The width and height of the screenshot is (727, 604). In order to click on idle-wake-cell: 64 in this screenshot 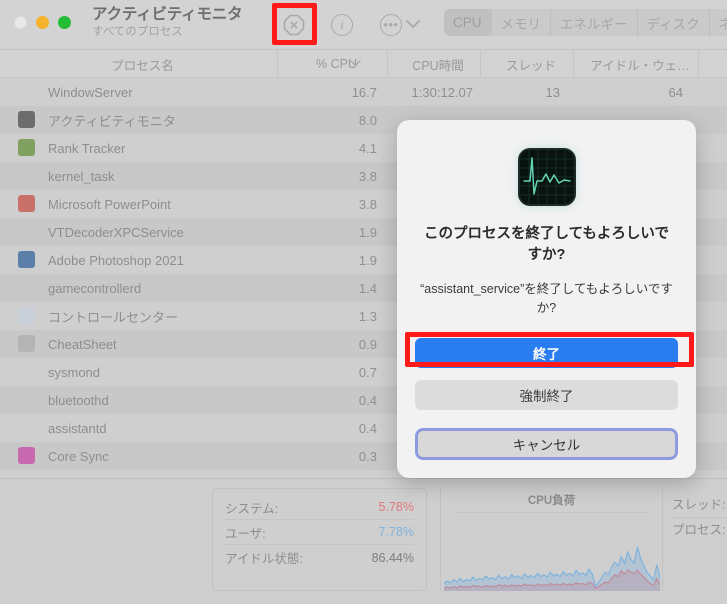, I will do `click(675, 92)`.